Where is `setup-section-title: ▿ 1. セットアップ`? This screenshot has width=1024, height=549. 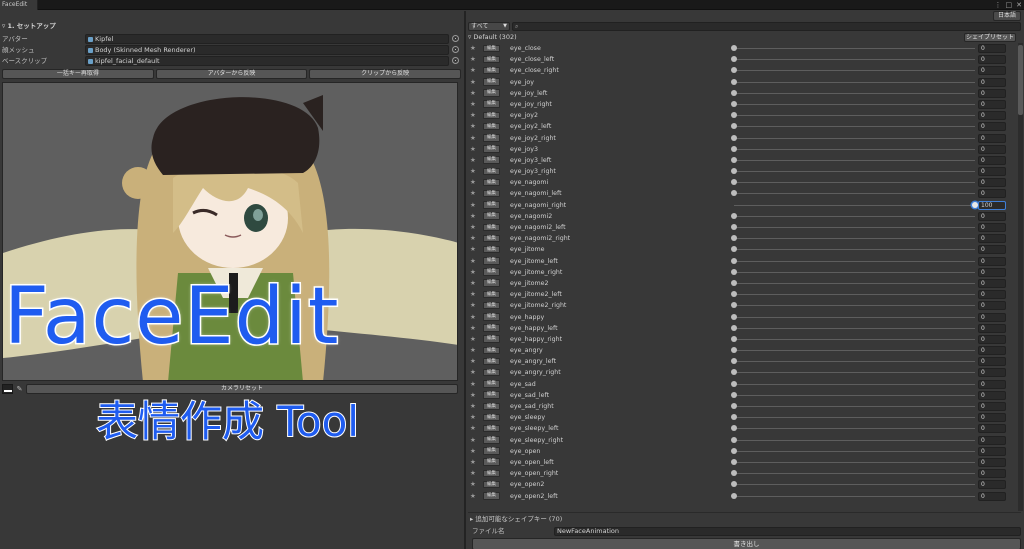
setup-section-title: ▿ 1. セットアップ is located at coordinates (29, 25).